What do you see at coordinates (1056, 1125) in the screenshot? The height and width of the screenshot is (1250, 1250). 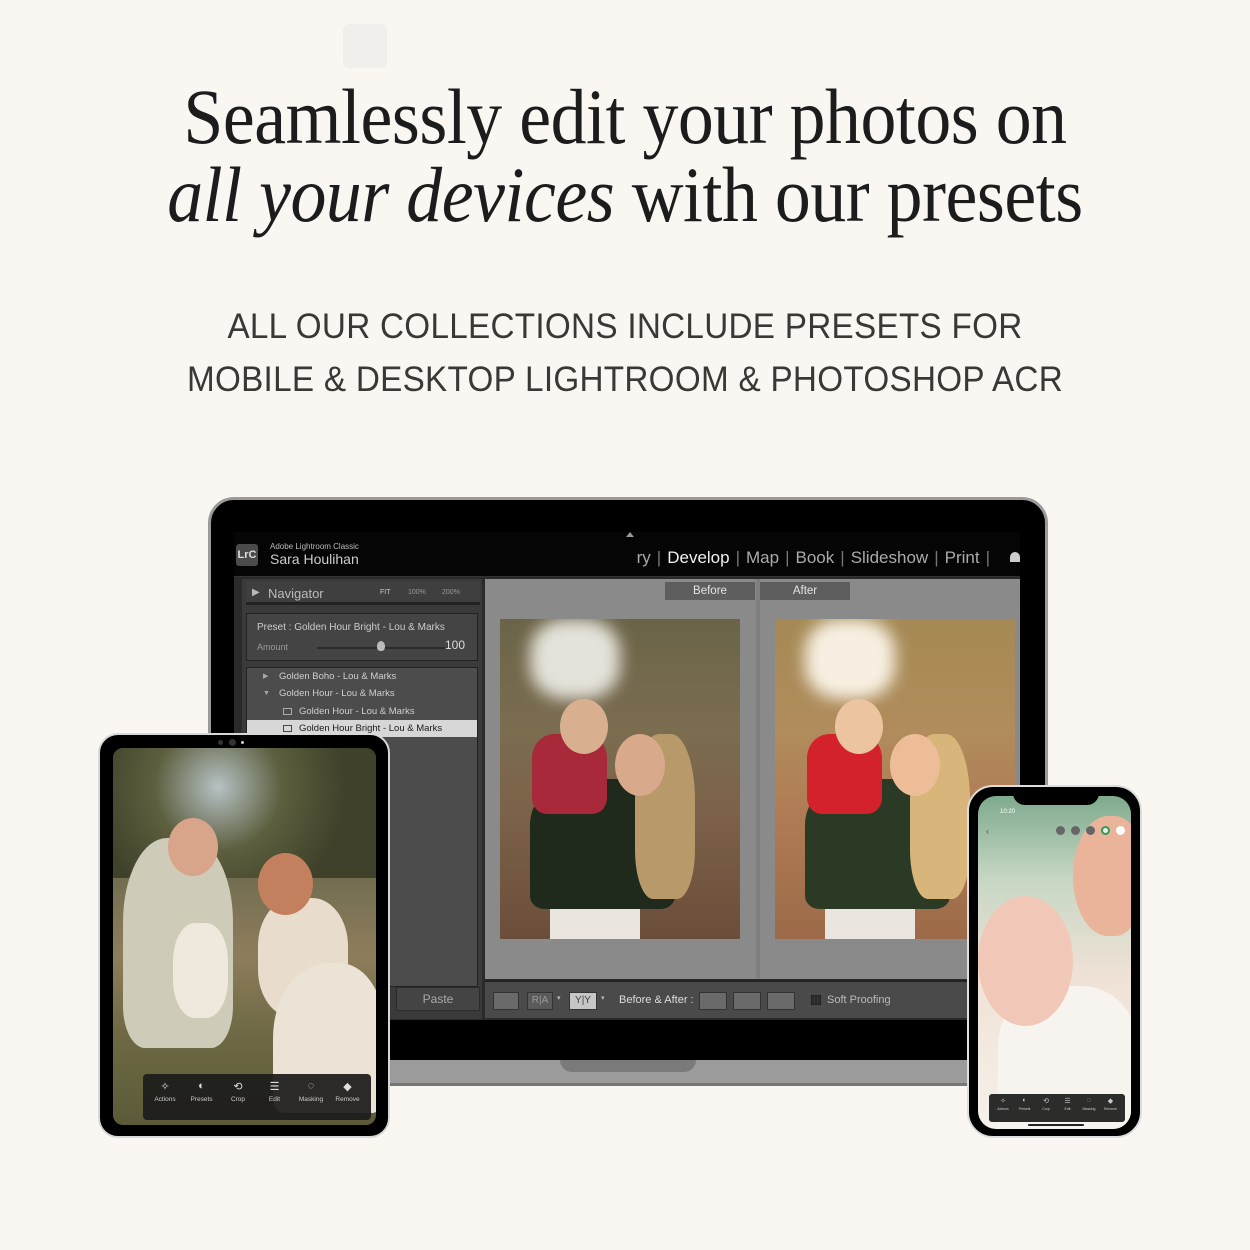 I see `home-indicator` at bounding box center [1056, 1125].